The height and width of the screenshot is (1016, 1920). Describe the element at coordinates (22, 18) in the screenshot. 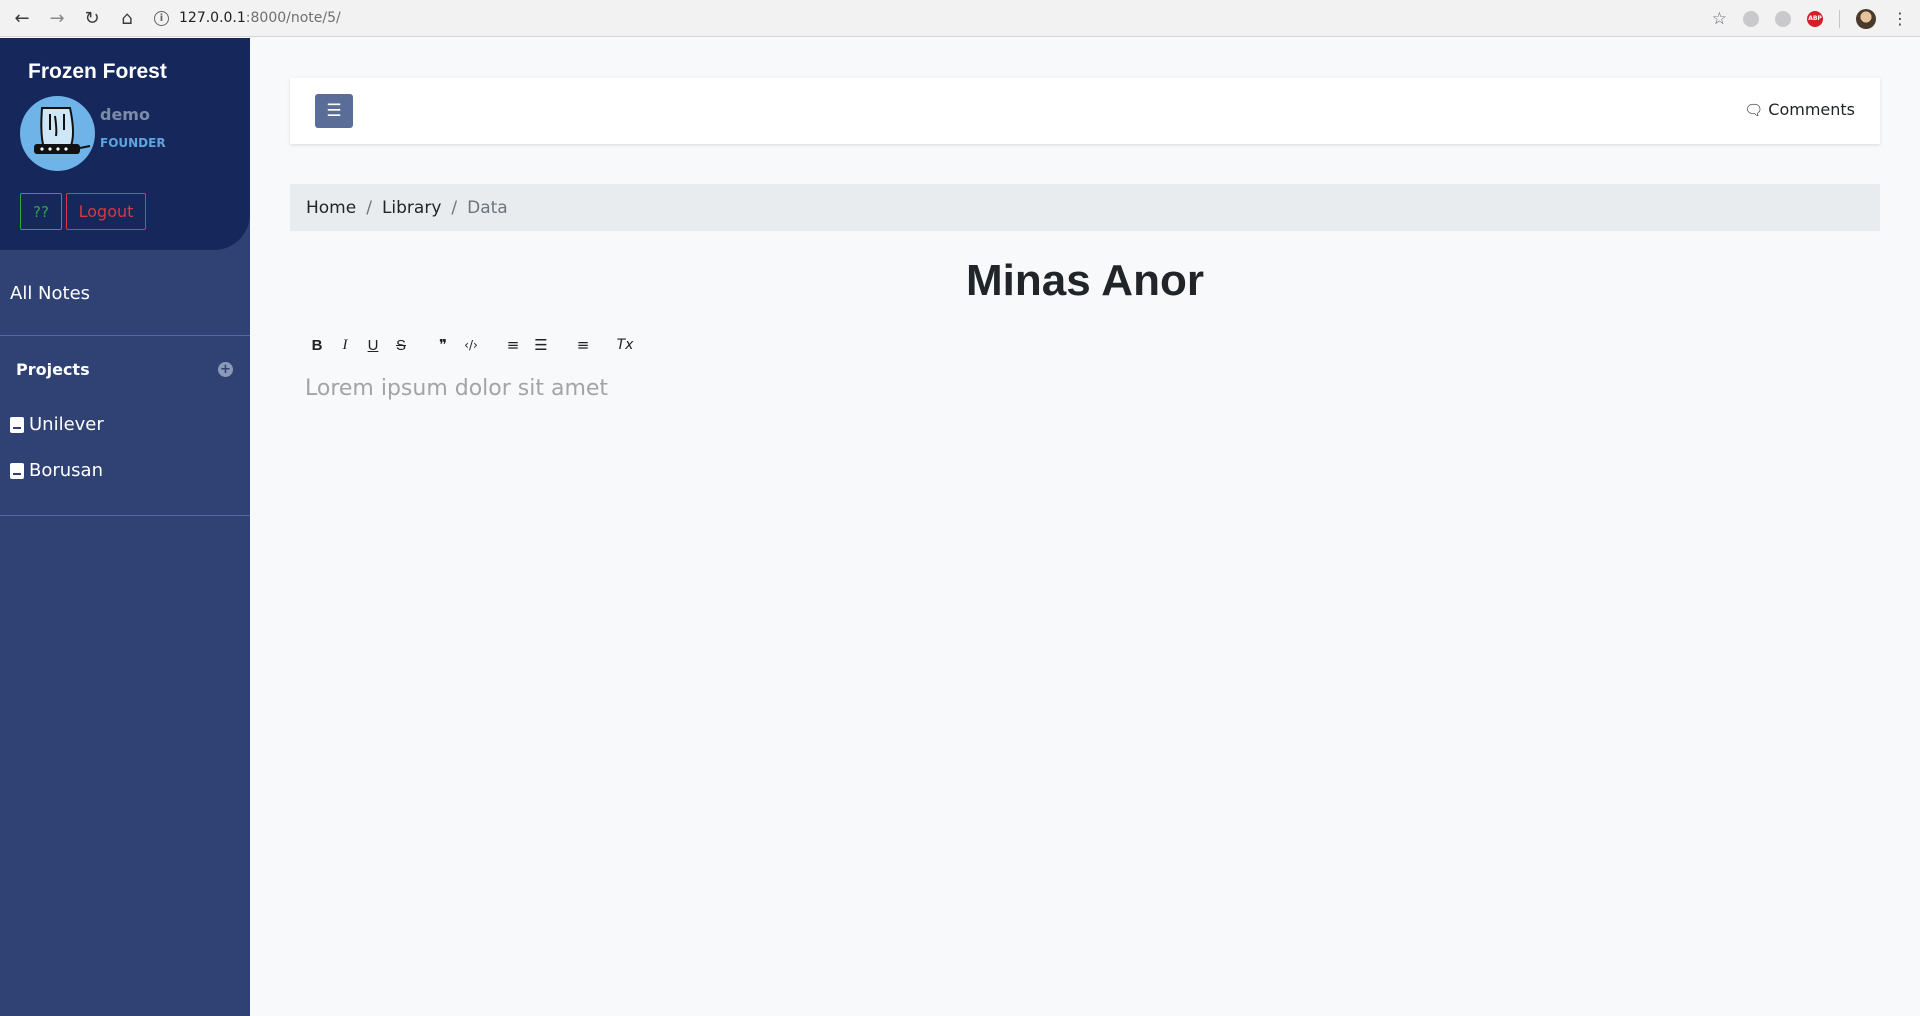

I see `back-icon: ←` at that location.